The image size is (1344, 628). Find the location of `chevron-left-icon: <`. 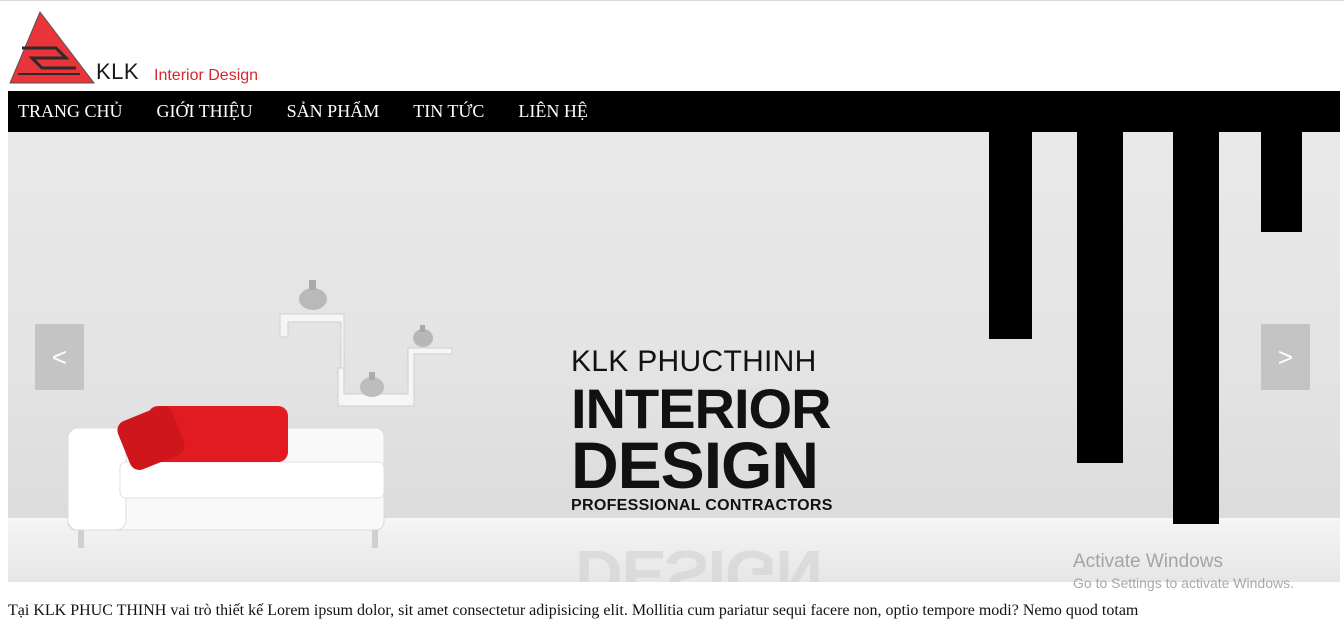

chevron-left-icon: < is located at coordinates (59, 356).